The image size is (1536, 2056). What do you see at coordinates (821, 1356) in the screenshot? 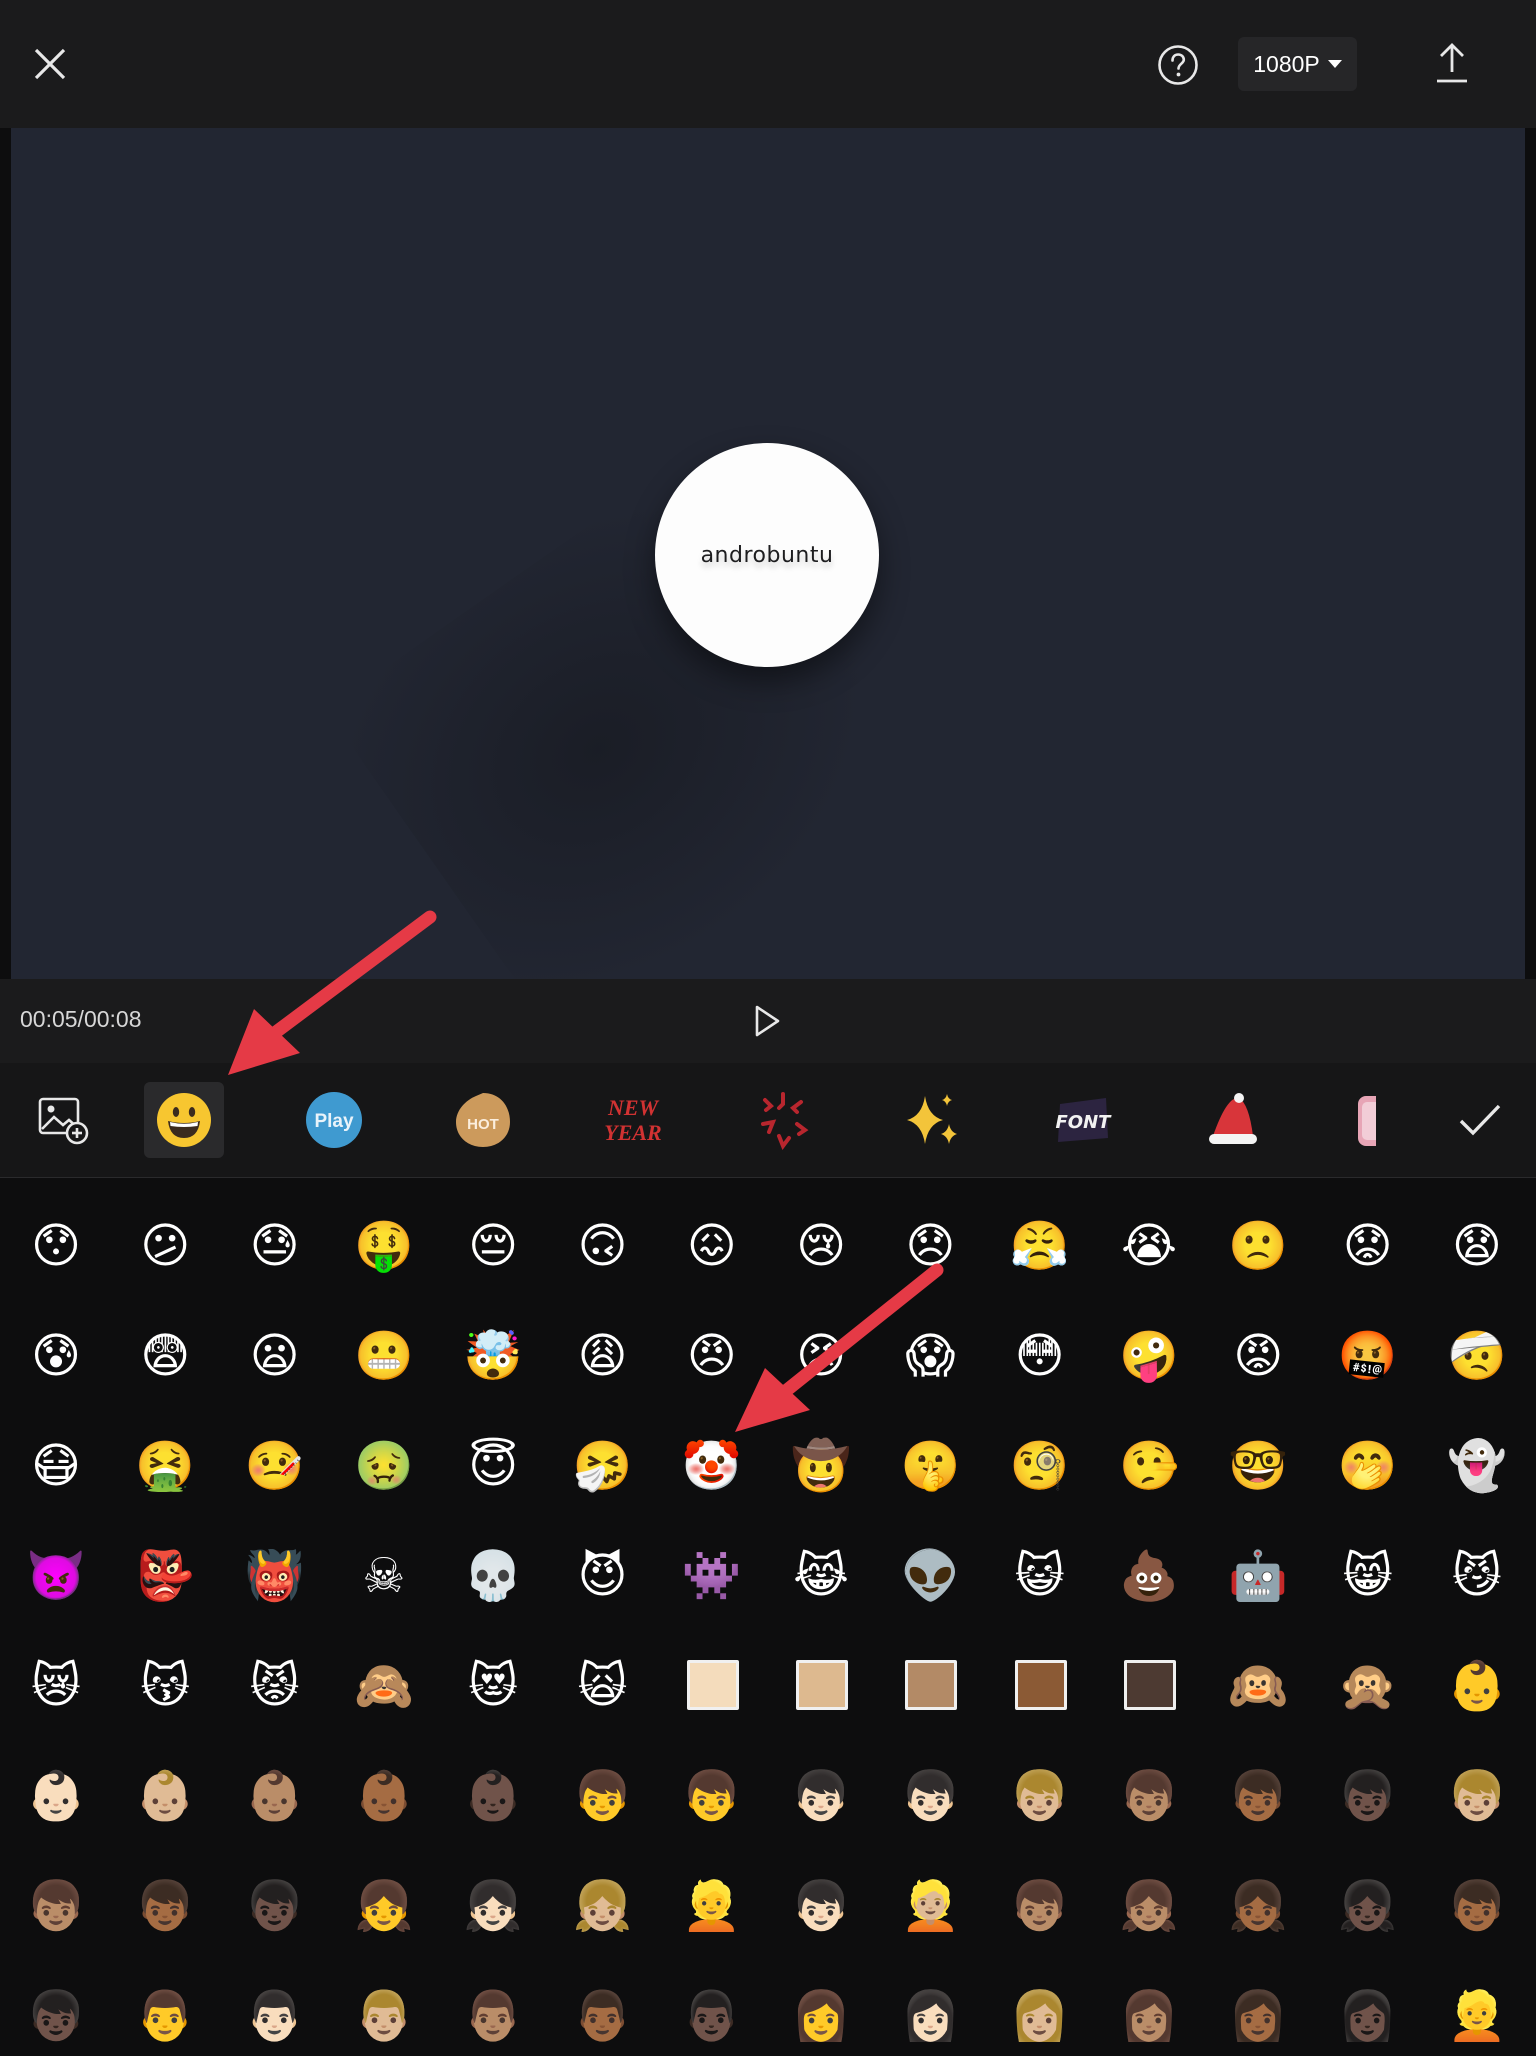
I see `emoji-item: 😣` at bounding box center [821, 1356].